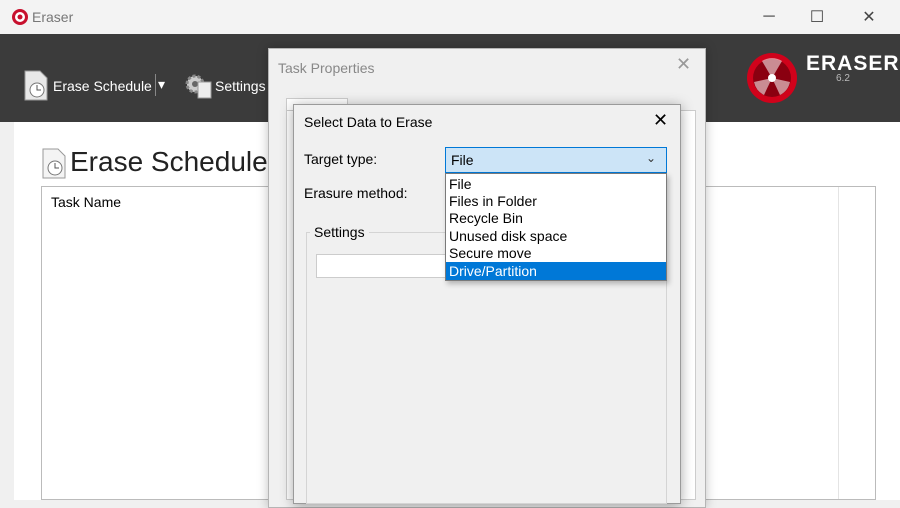 This screenshot has height=508, width=900. What do you see at coordinates (102, 86) in the screenshot?
I see `erase-schedule-label: Erase Schedule` at bounding box center [102, 86].